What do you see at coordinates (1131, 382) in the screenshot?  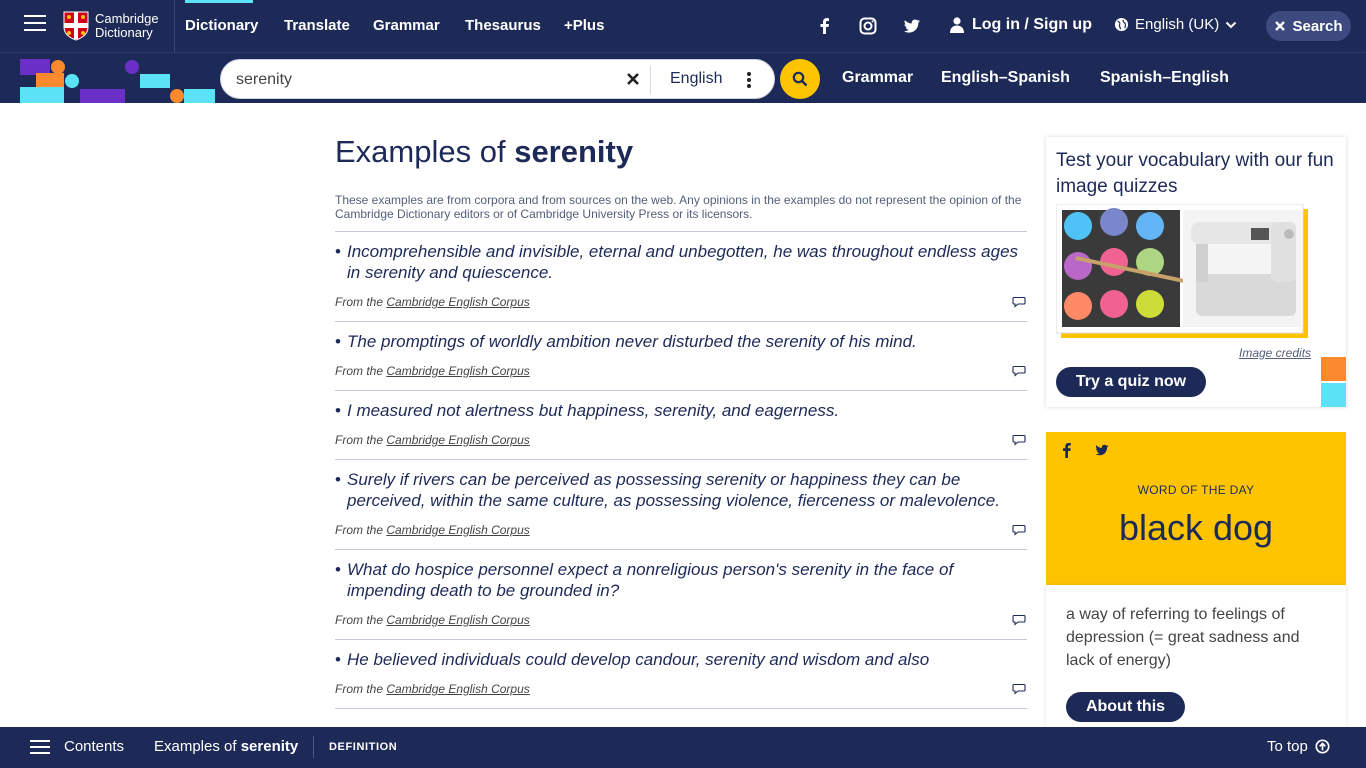 I see `try-quiz-button: Try a quiz now` at bounding box center [1131, 382].